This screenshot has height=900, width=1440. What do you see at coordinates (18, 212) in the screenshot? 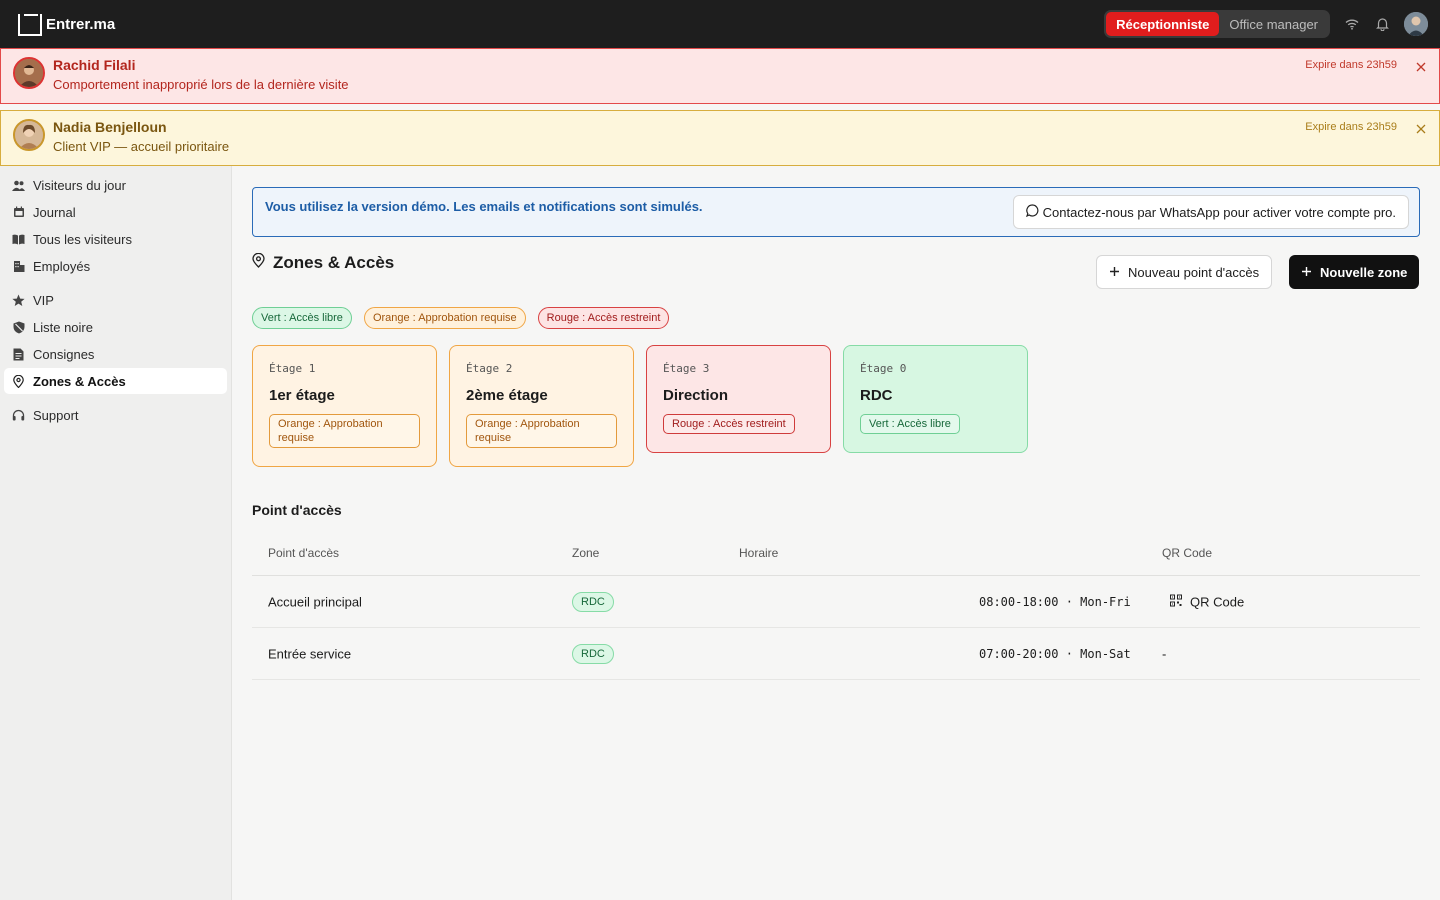
I see `calendar-icon` at bounding box center [18, 212].